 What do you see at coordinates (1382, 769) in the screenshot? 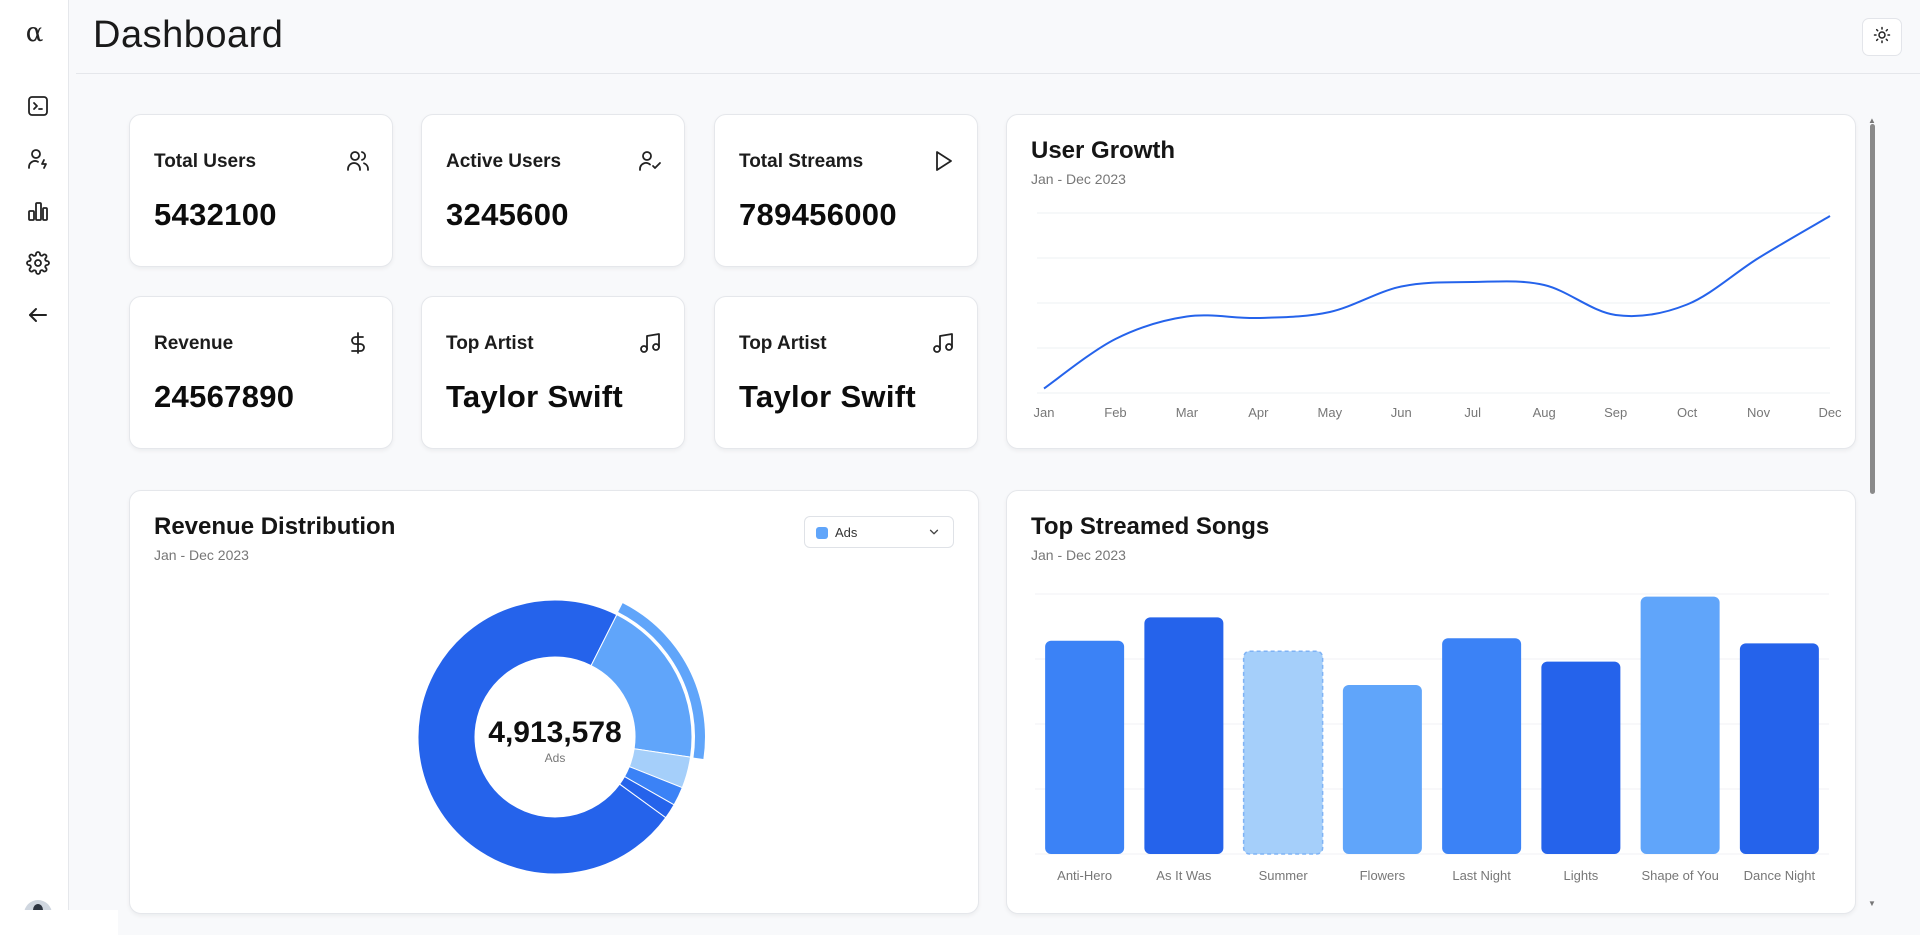
I see `bar-flowers` at bounding box center [1382, 769].